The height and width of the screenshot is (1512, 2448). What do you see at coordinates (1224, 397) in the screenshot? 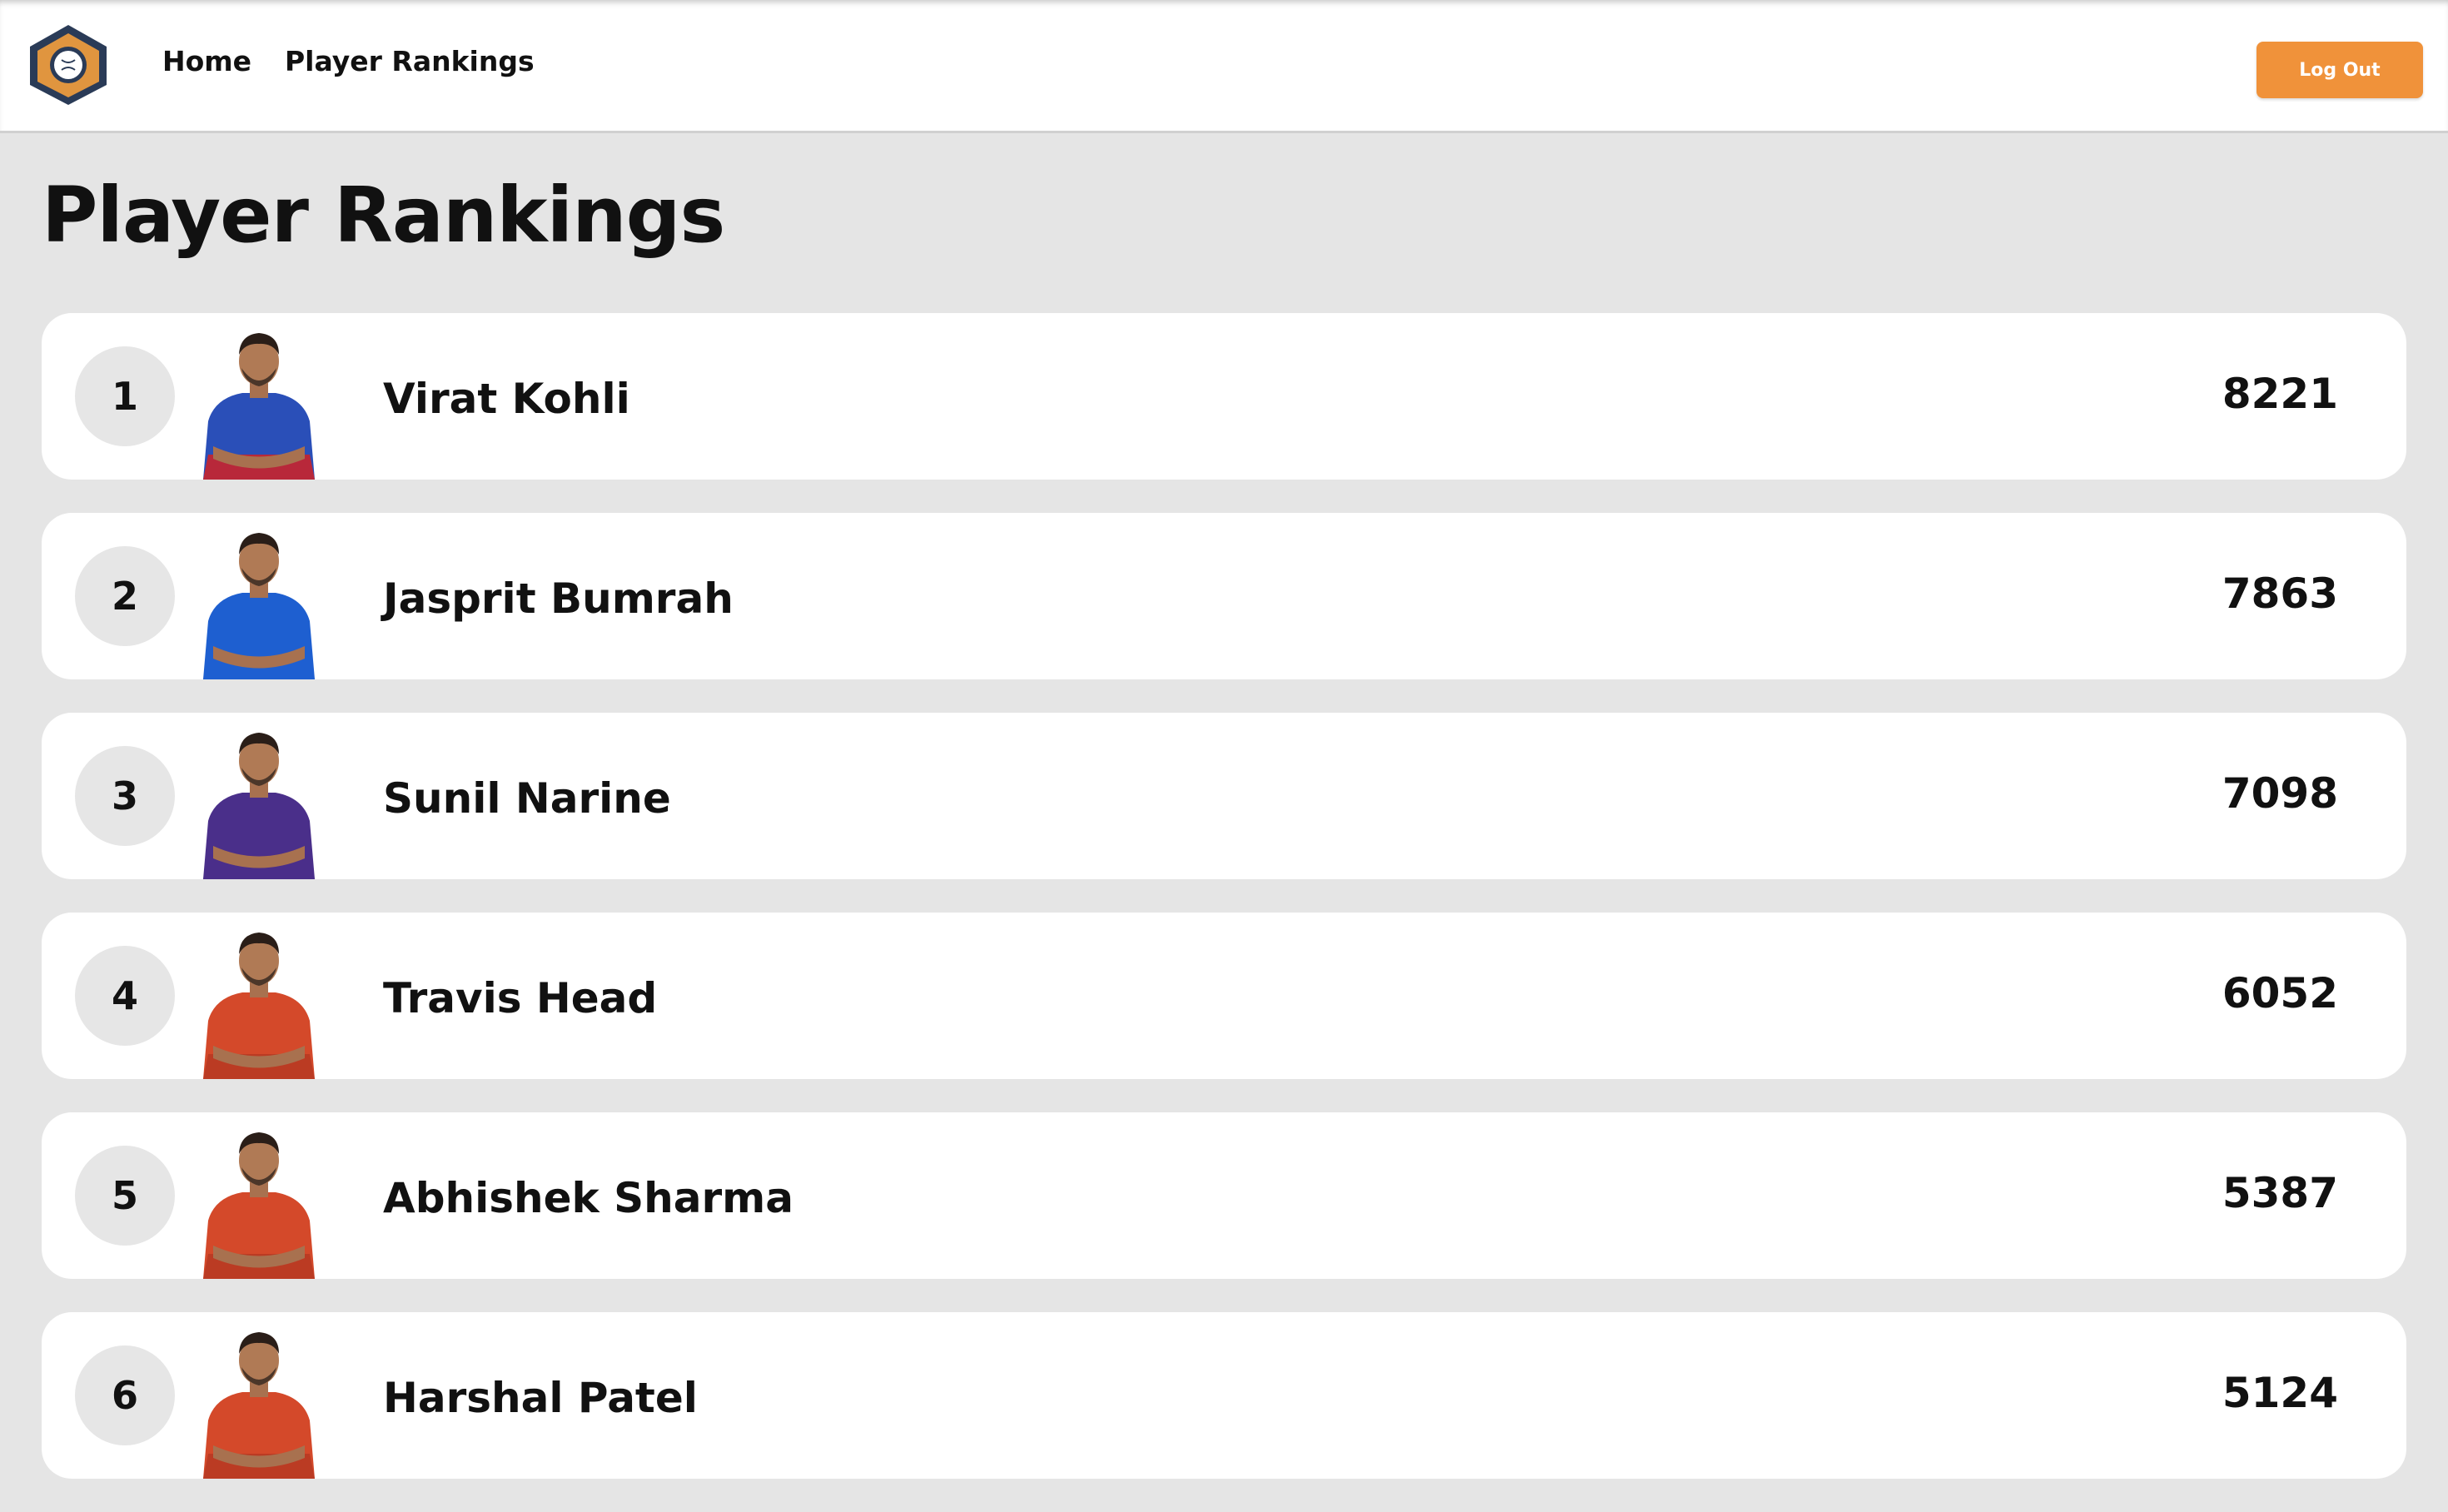
I see `player-card: 1 Virat Kohli 8221` at bounding box center [1224, 397].